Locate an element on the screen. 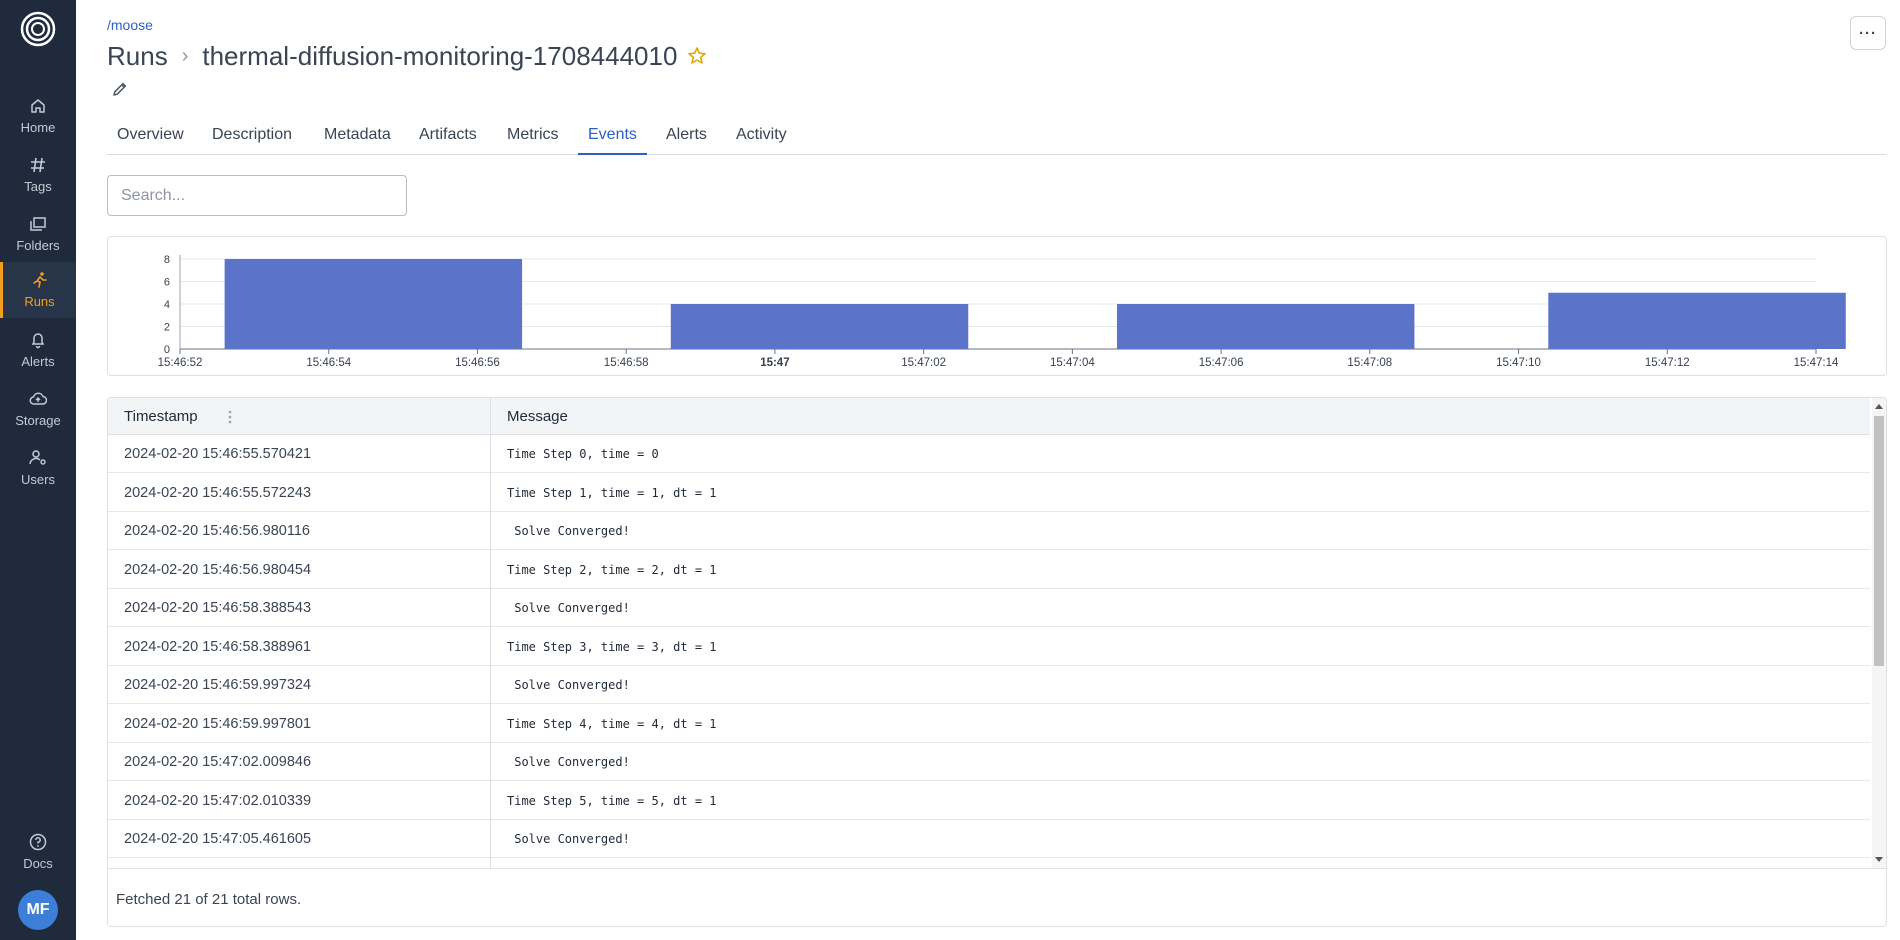  chevron-right-icon: › is located at coordinates (185, 55).